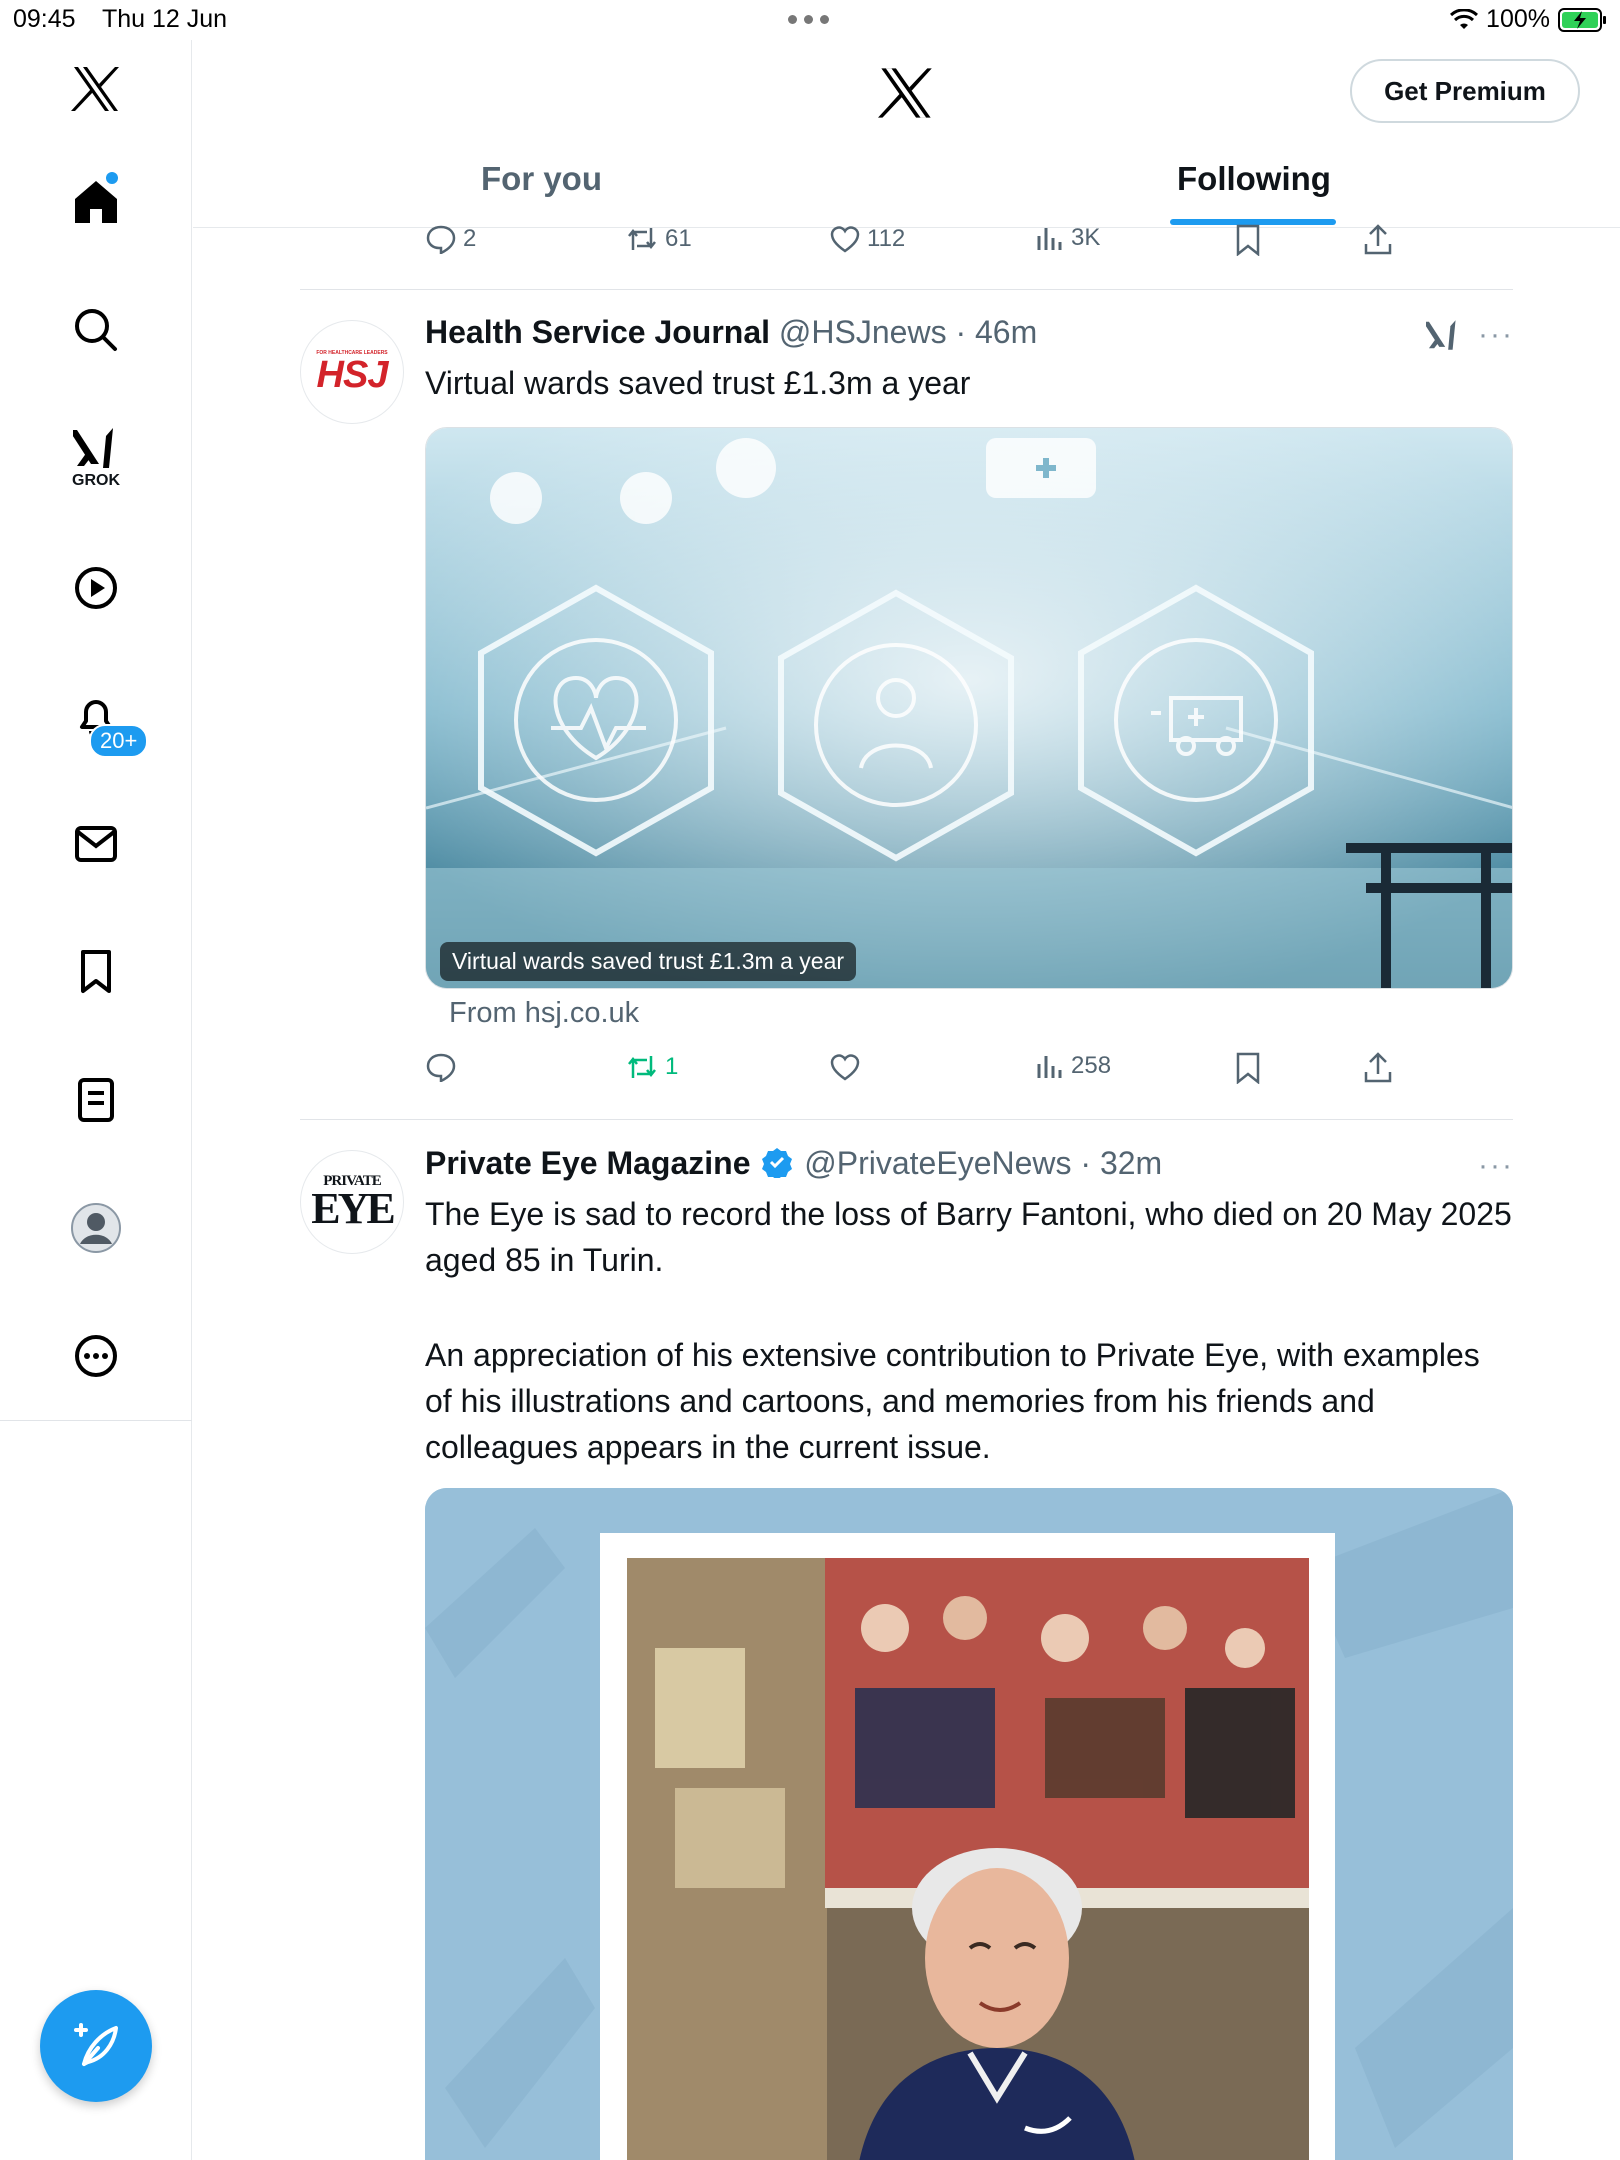  What do you see at coordinates (698, 383) in the screenshot?
I see `tweet-text: Virtual wards saved trust £1.3m a year` at bounding box center [698, 383].